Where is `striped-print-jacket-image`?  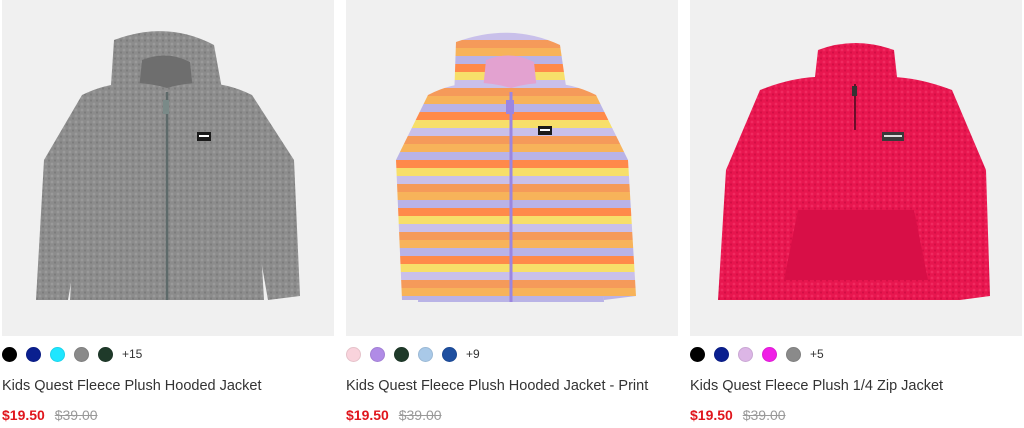 striped-print-jacket-image is located at coordinates (516, 167).